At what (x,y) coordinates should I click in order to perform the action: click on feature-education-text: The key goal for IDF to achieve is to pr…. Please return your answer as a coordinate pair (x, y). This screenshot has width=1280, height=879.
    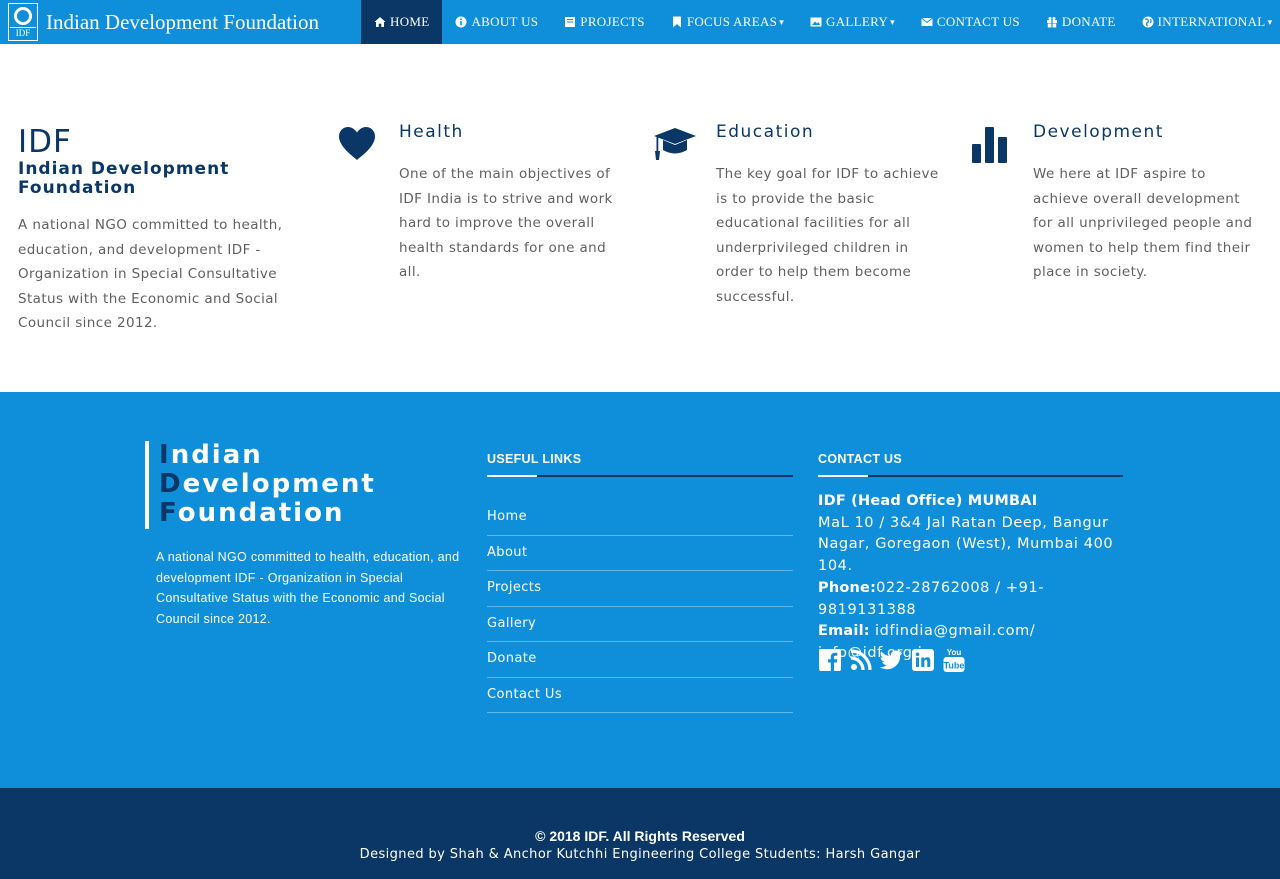
    Looking at the image, I should click on (827, 235).